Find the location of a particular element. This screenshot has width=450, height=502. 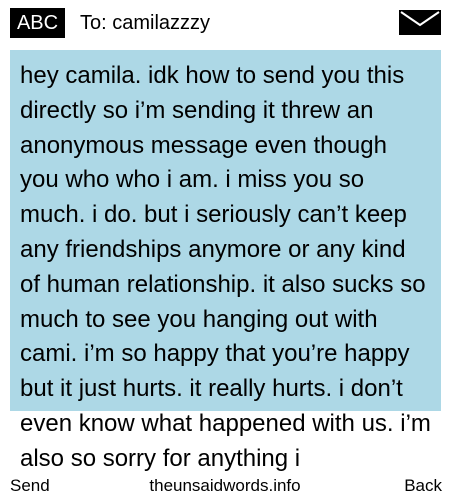

input-mode-badge: ABC is located at coordinates (37, 23).